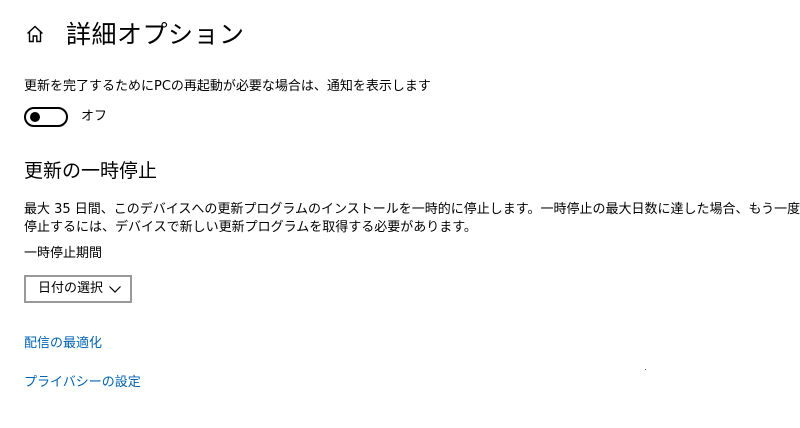  What do you see at coordinates (227, 86) in the screenshot?
I see `restart-notification-description: 更新を完了するためにPCの再起動が必要な場合は、通知を表示します` at bounding box center [227, 86].